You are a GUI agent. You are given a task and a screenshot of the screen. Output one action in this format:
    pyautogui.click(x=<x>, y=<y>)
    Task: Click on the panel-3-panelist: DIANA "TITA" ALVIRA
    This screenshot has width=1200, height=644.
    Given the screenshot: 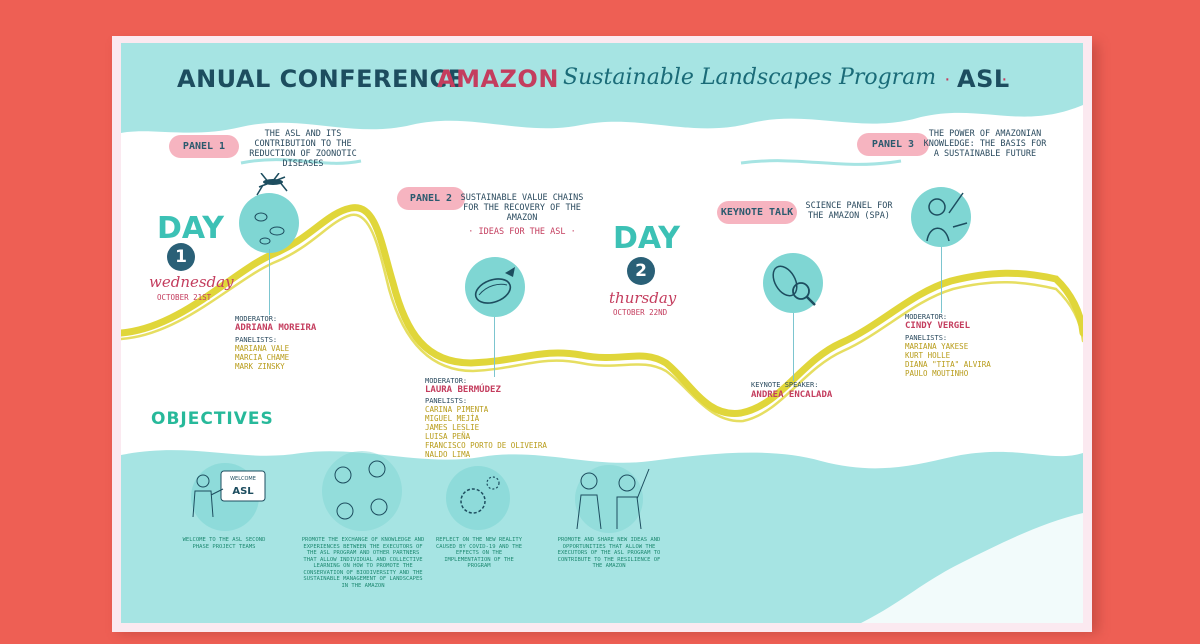 What is the action you would take?
    pyautogui.click(x=948, y=364)
    